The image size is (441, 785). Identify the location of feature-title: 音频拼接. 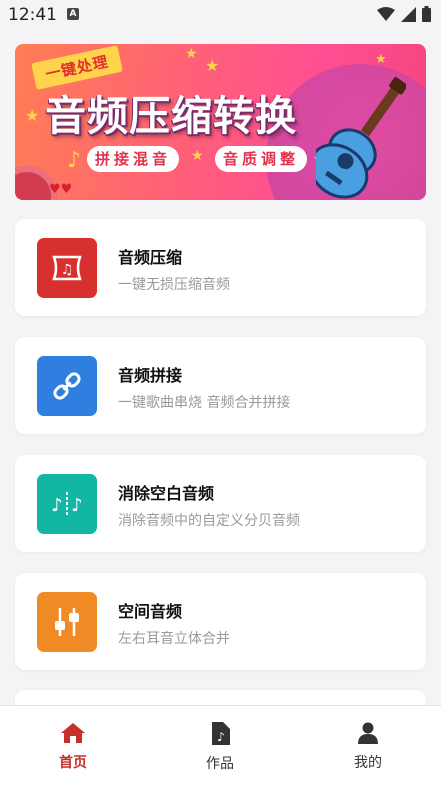
(150, 375).